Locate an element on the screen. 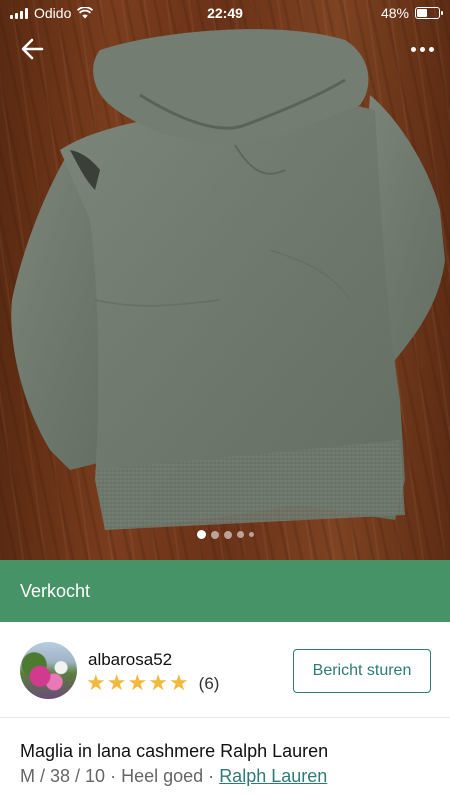  brand-link: Ralph Lauren is located at coordinates (273, 776).